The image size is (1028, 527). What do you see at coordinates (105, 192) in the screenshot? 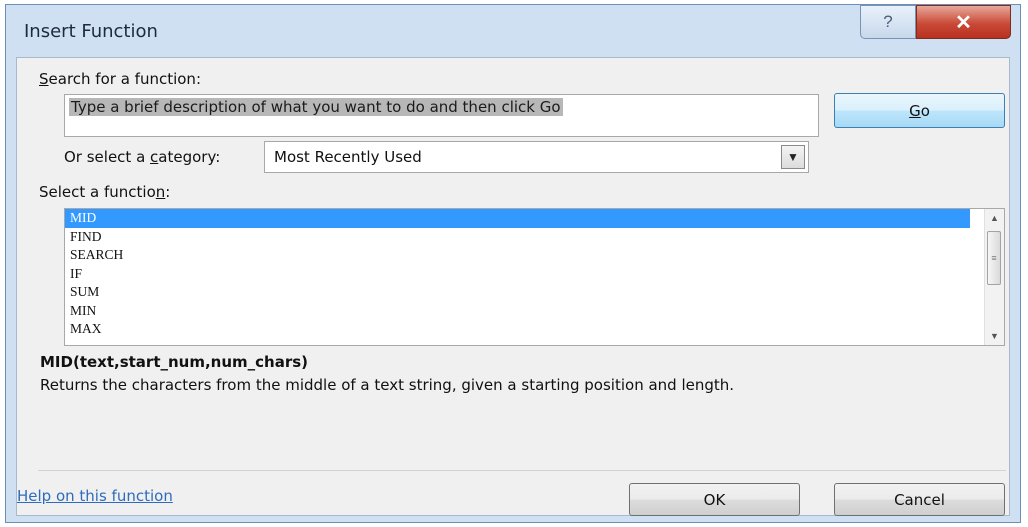
I see `functions-label: Select a function:` at bounding box center [105, 192].